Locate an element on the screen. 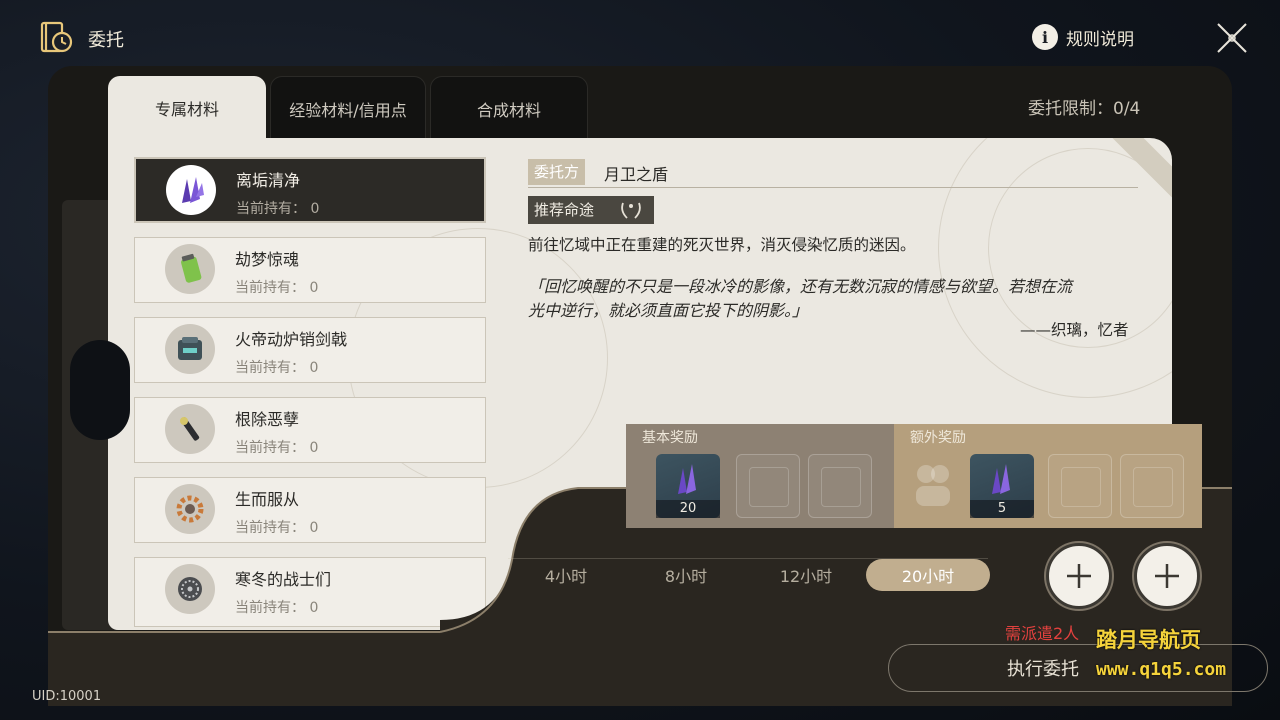 The width and height of the screenshot is (1280, 720). list-item: 劫梦惊魂 当前持有： 0 is located at coordinates (310, 270).